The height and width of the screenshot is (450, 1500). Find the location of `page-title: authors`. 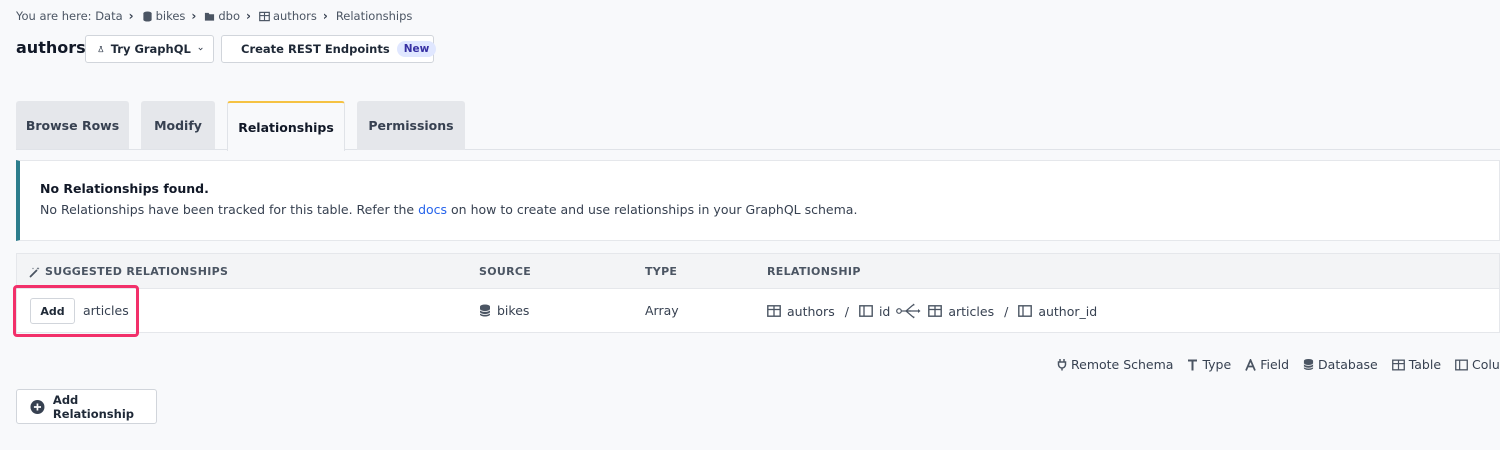

page-title: authors is located at coordinates (51, 47).